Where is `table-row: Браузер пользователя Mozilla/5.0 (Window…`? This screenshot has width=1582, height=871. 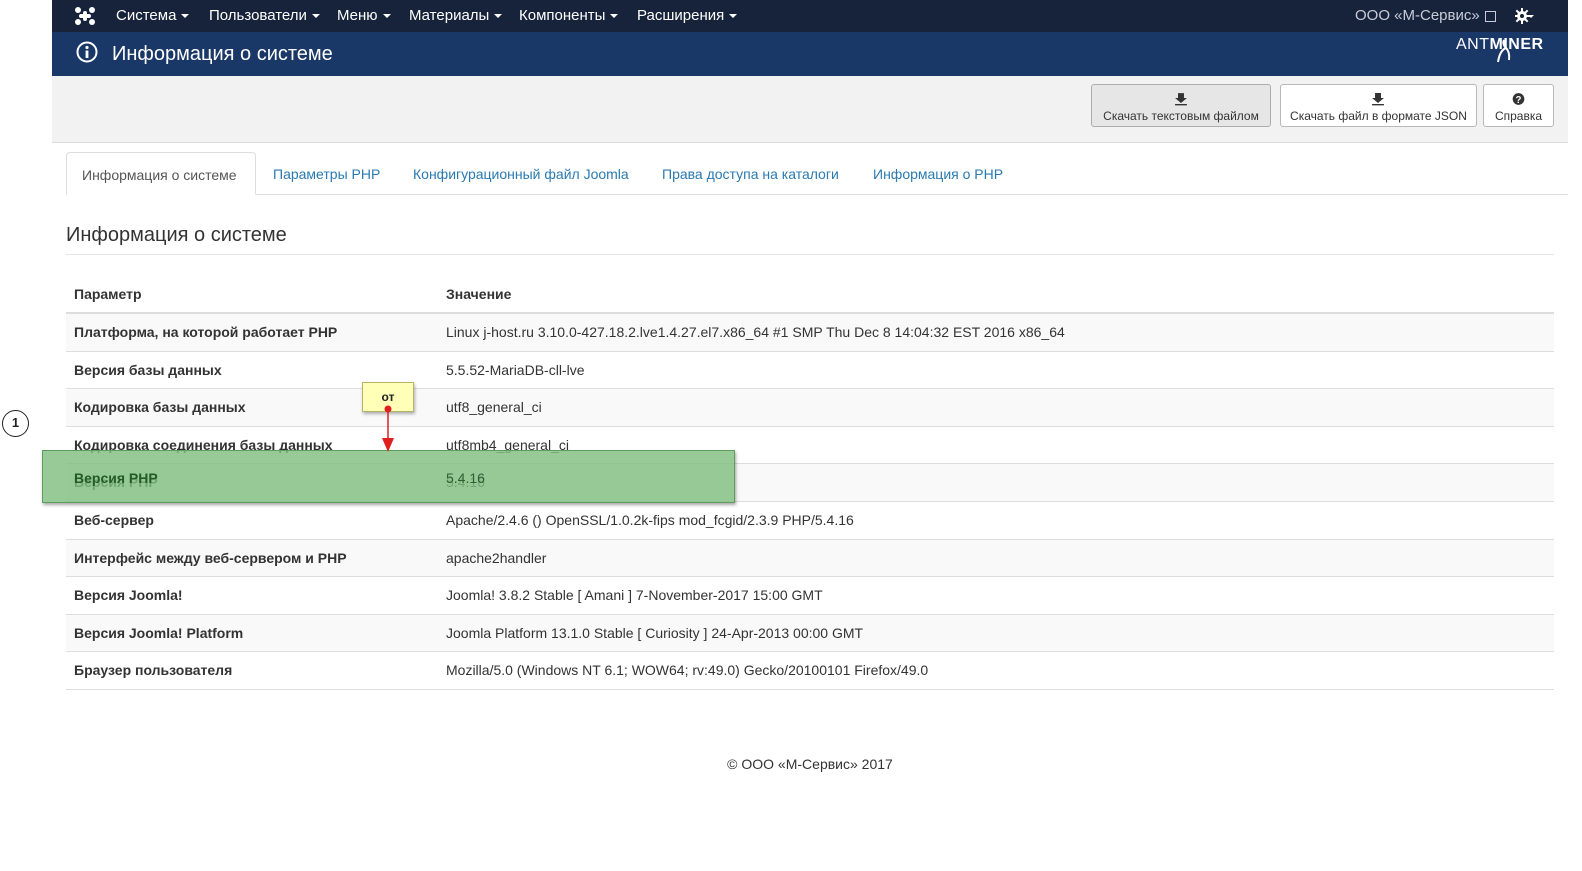
table-row: Браузер пользователя Mozilla/5.0 (Window… is located at coordinates (810, 671).